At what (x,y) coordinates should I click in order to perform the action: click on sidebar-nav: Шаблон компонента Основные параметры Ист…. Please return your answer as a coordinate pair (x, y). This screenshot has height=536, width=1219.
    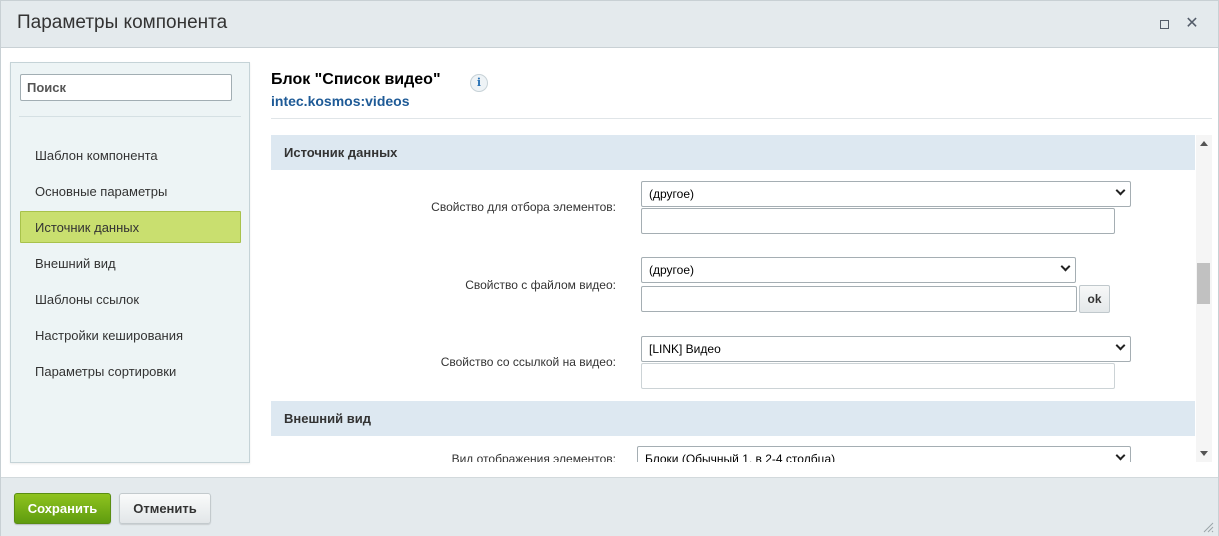
    Looking at the image, I should click on (130, 265).